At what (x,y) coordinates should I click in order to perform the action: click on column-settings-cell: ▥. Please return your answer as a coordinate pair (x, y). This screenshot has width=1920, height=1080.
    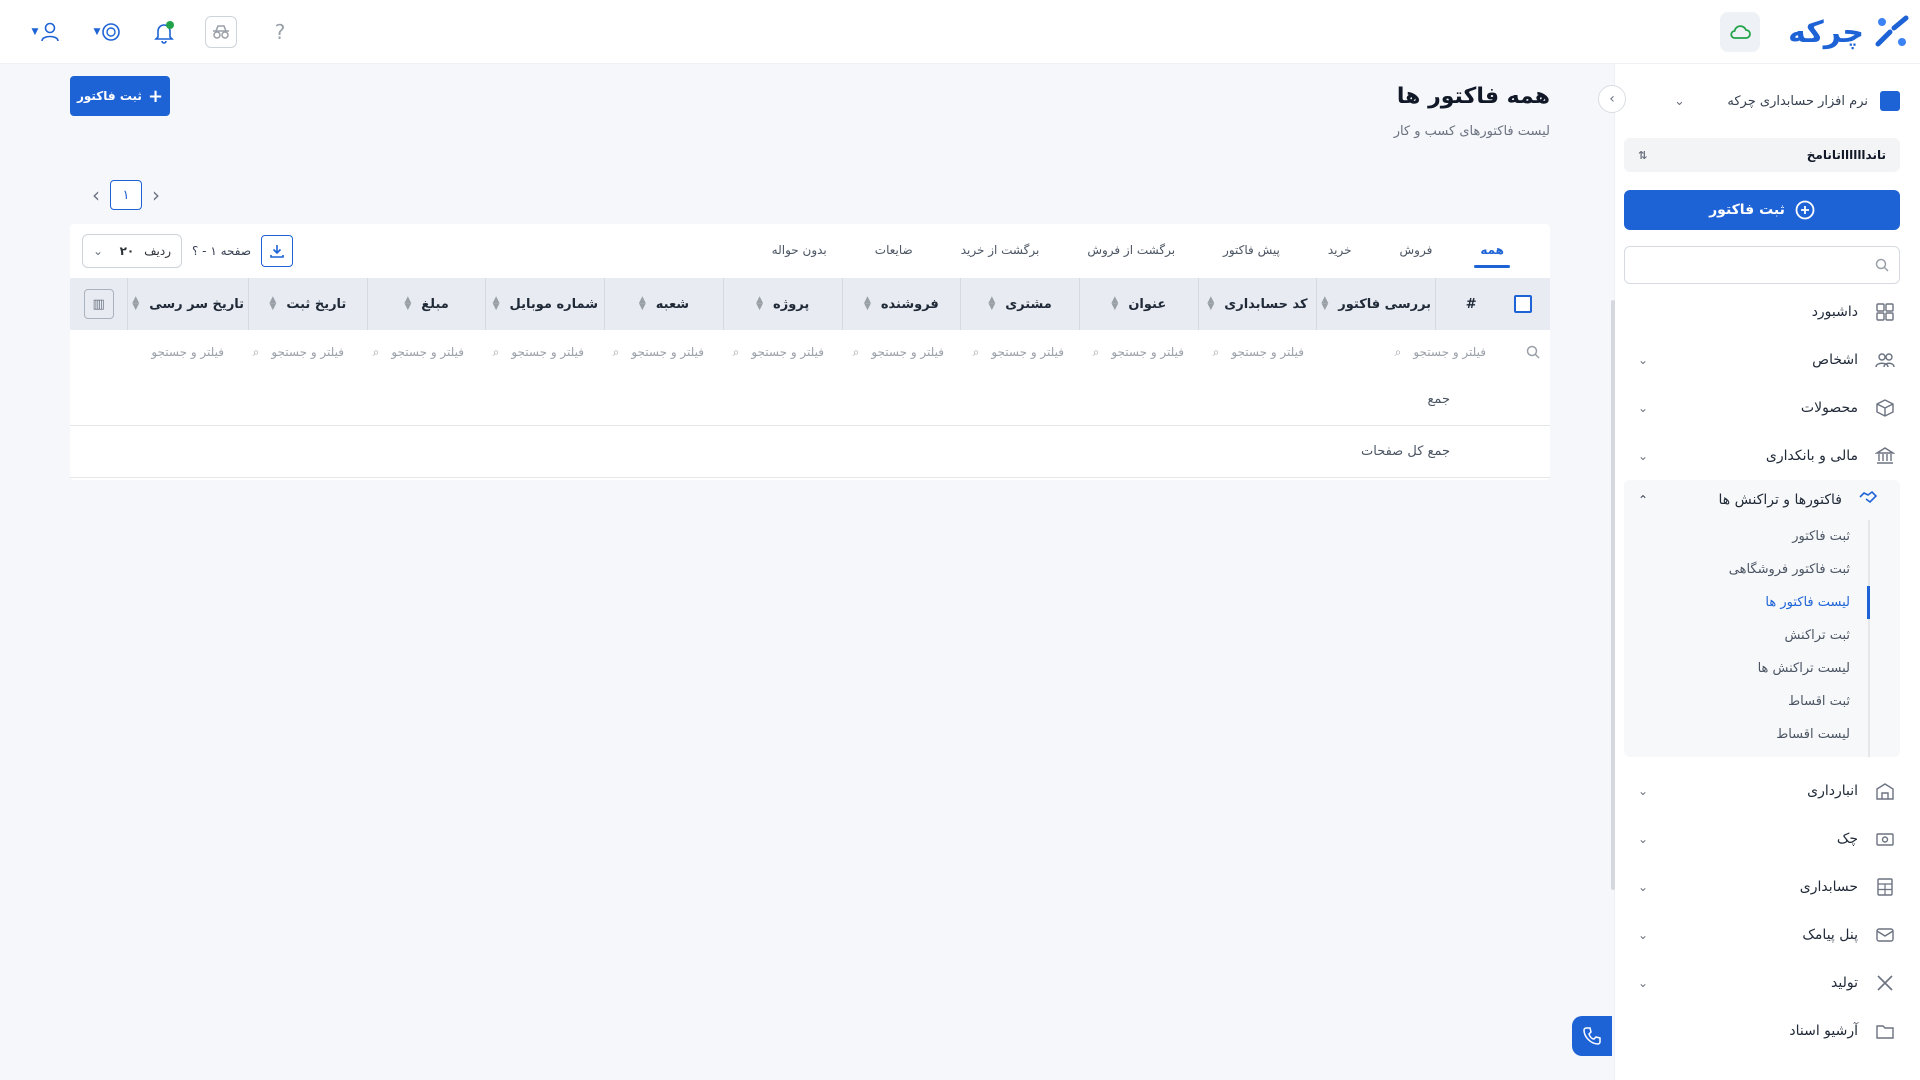
    Looking at the image, I should click on (98, 304).